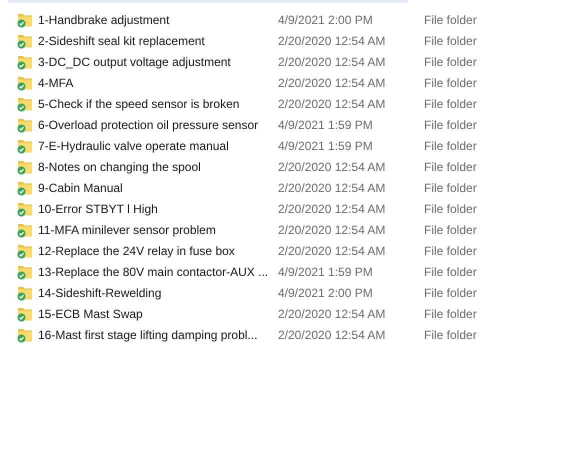 This screenshot has height=458, width=564. Describe the element at coordinates (158, 187) in the screenshot. I see `folder-name: 9-Cabin Manual` at that location.